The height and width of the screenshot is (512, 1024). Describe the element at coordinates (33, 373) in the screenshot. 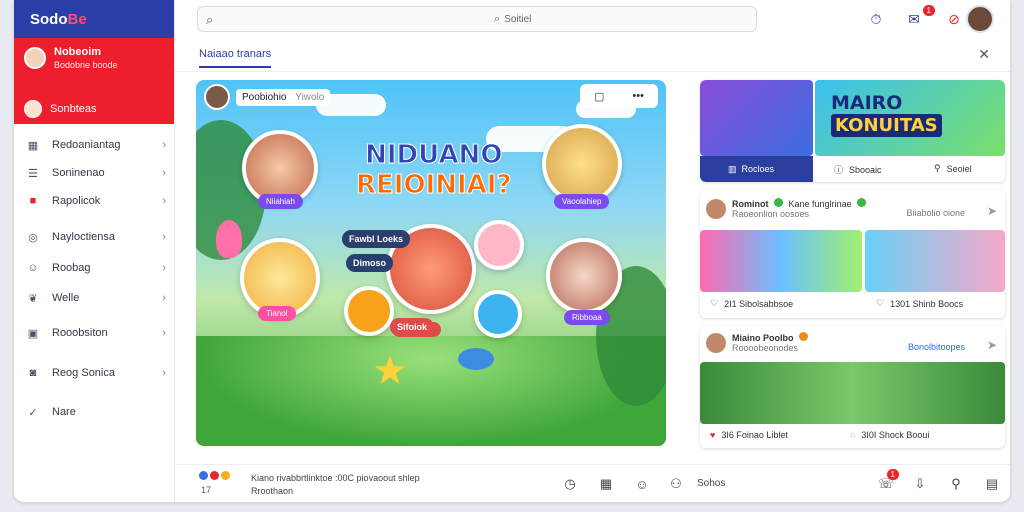

I see `chat-icon: ◙` at that location.